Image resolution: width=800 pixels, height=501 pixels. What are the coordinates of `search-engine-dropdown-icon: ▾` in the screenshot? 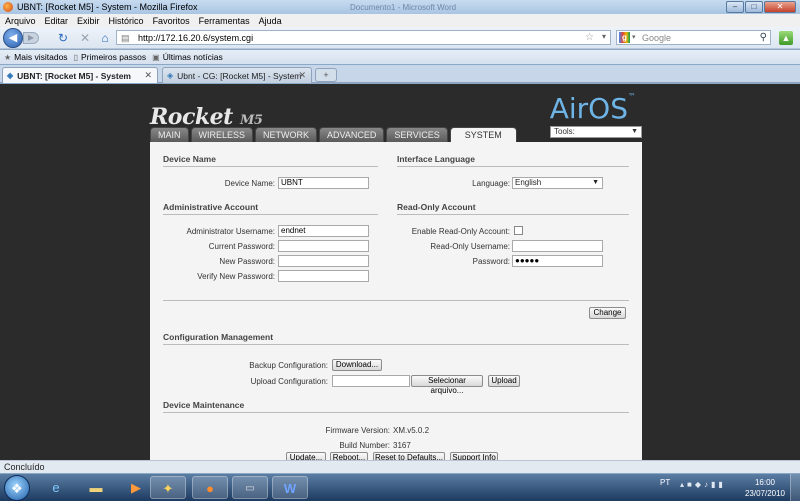 It's located at (634, 37).